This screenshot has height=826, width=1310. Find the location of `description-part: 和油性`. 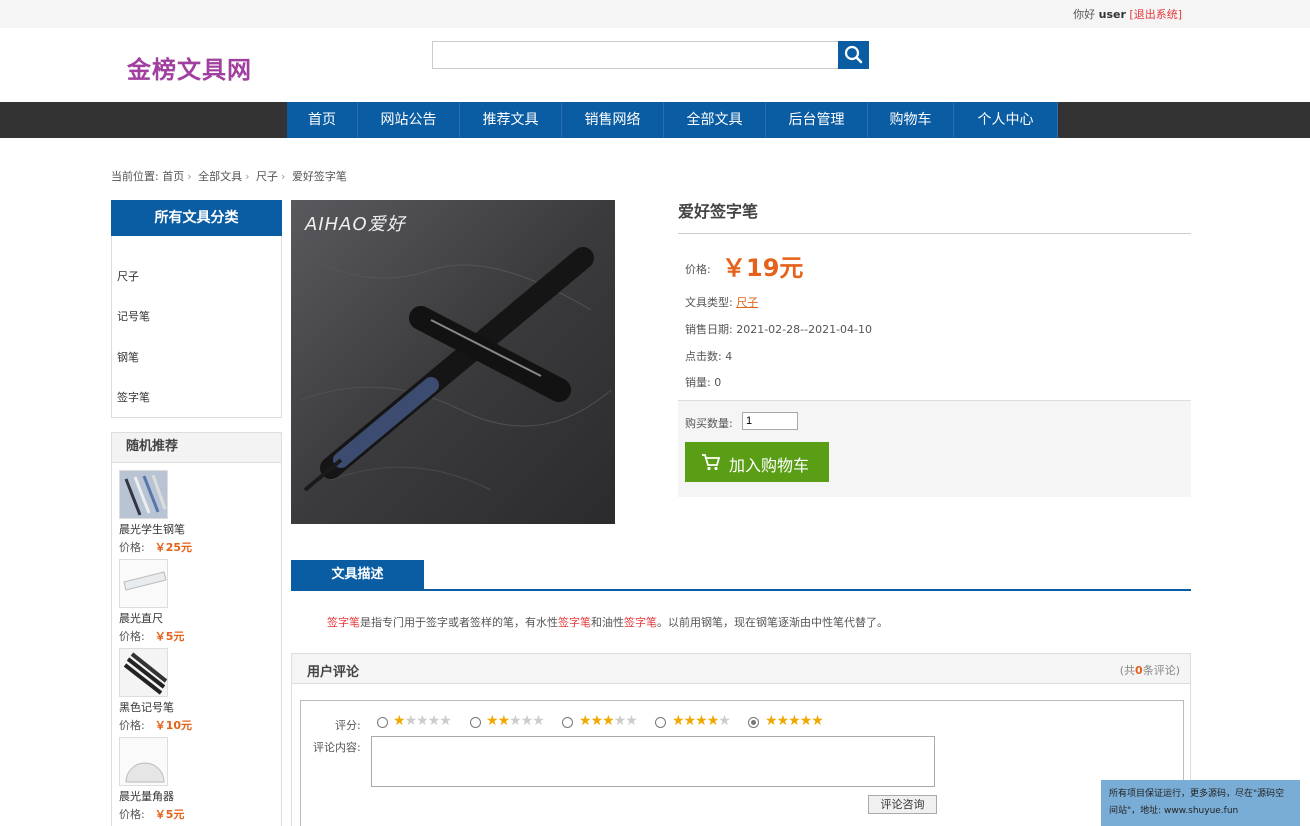

description-part: 和油性 is located at coordinates (607, 622).